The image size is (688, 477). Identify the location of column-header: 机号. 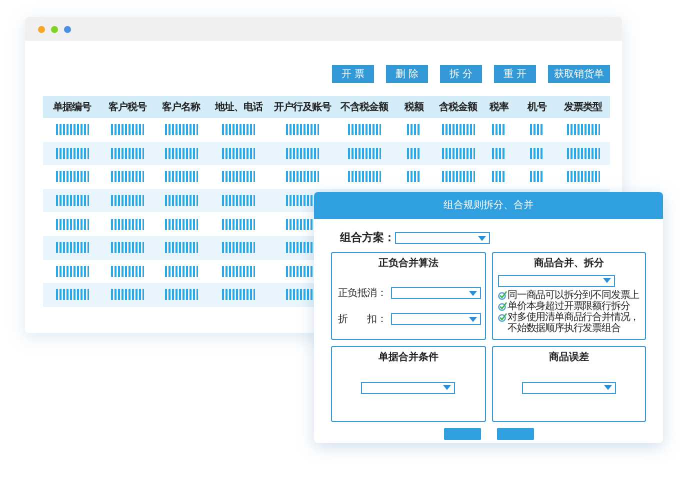
(537, 107).